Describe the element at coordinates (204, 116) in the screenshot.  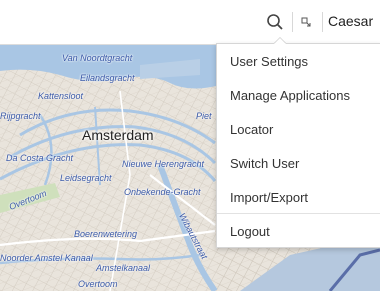
I see `map-street-label: Piet` at that location.